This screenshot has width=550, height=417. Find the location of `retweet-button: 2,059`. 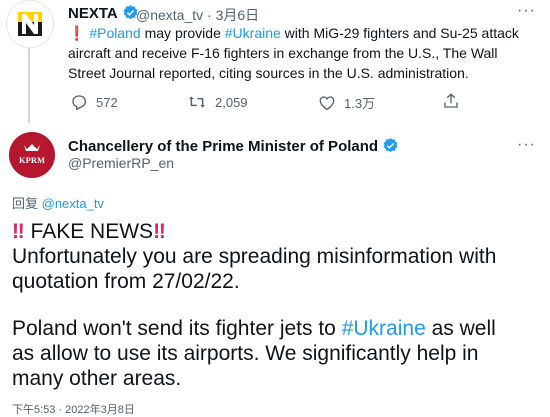

retweet-button: 2,059 is located at coordinates (217, 102).